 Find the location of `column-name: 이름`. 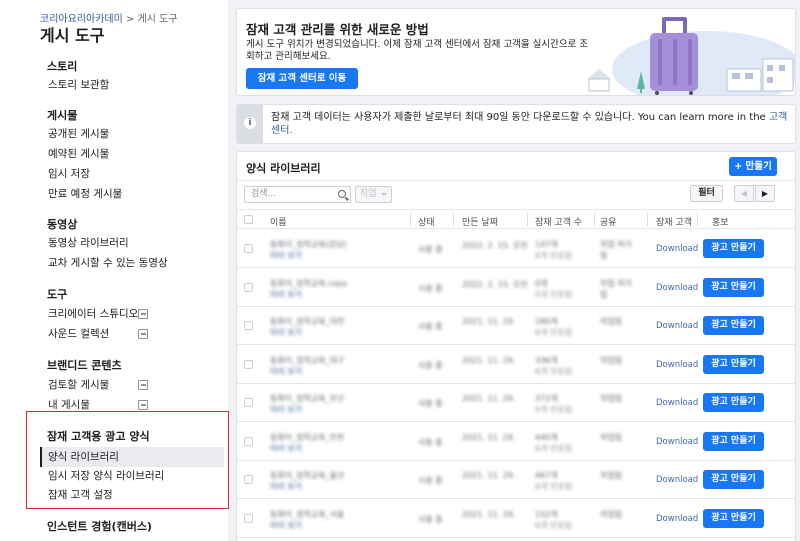

column-name: 이름 is located at coordinates (278, 221).